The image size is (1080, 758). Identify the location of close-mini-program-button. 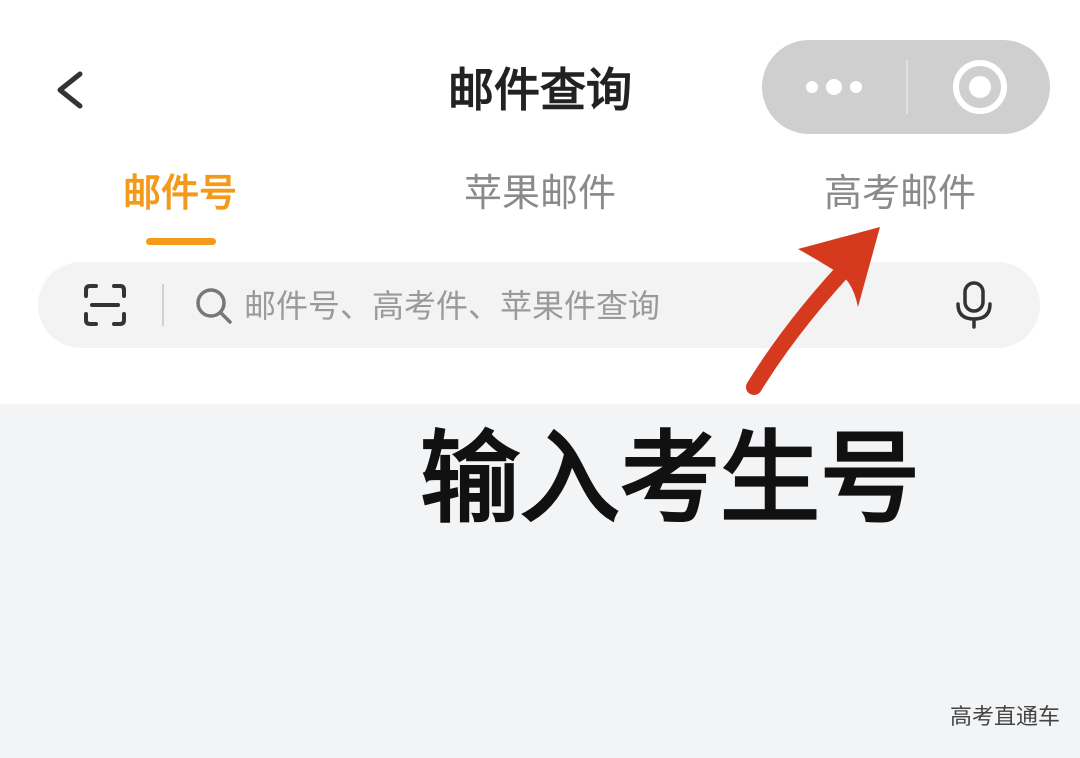
(979, 87).